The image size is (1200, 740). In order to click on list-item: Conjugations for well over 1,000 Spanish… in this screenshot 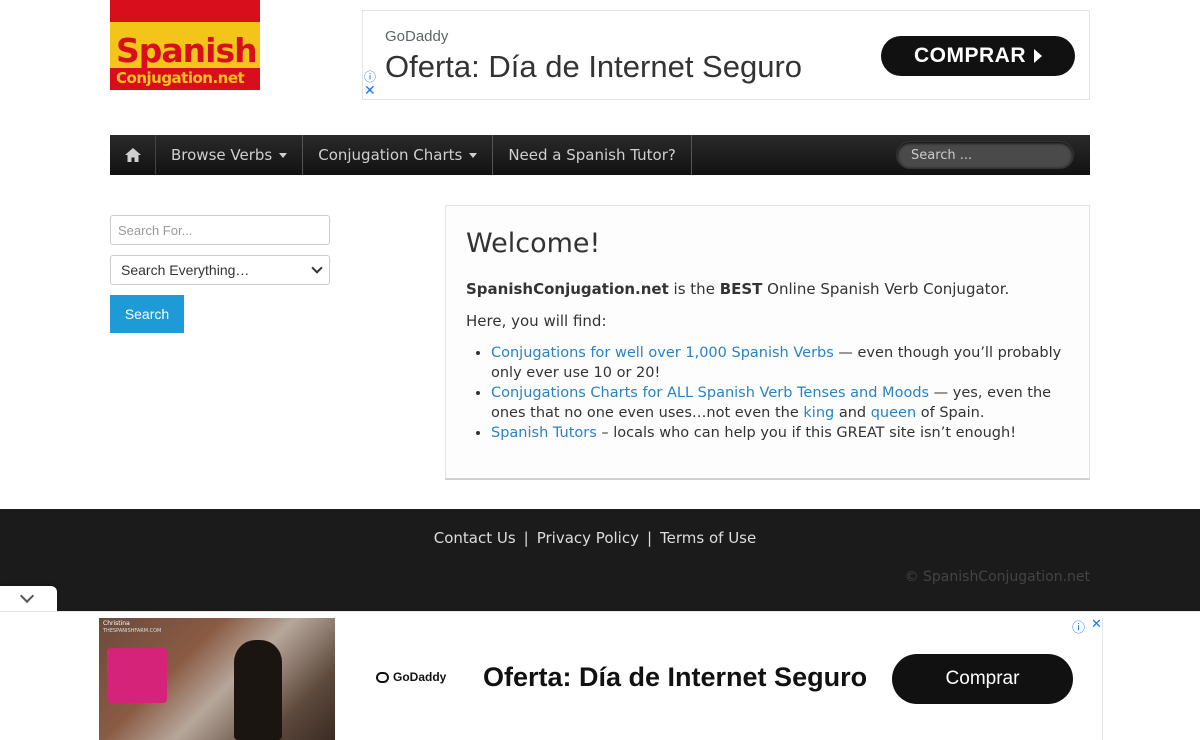, I will do `click(780, 363)`.